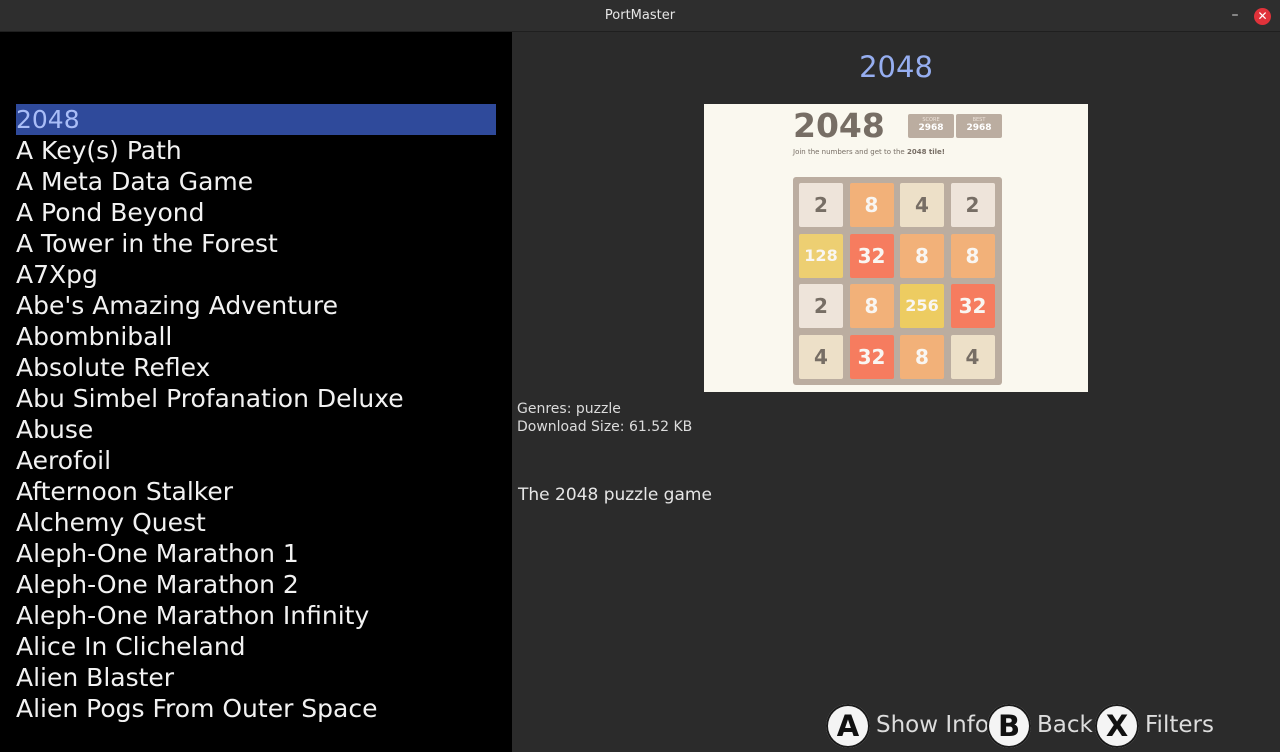  I want to click on port-list-item: Aleph-One Marathon 1, so click(256, 553).